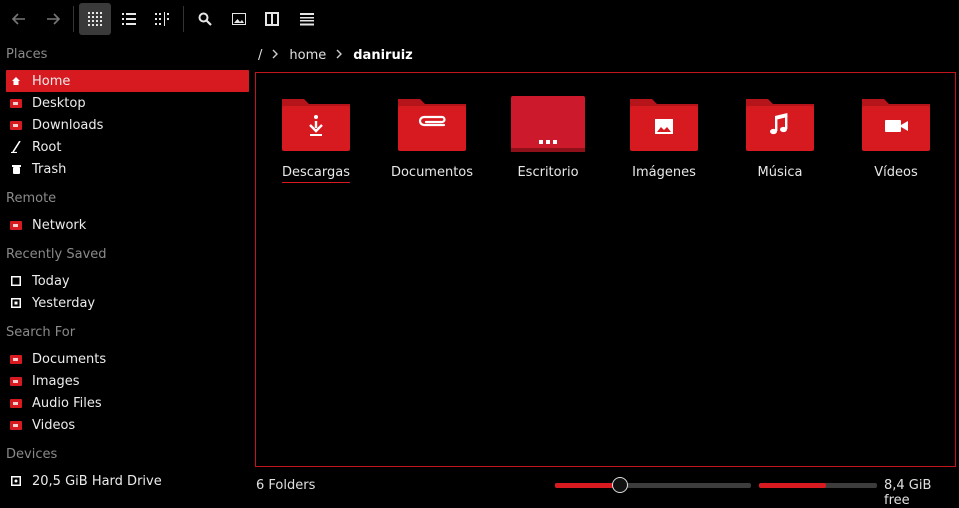  What do you see at coordinates (127, 359) in the screenshot?
I see `sidebar-item-documents: Documents` at bounding box center [127, 359].